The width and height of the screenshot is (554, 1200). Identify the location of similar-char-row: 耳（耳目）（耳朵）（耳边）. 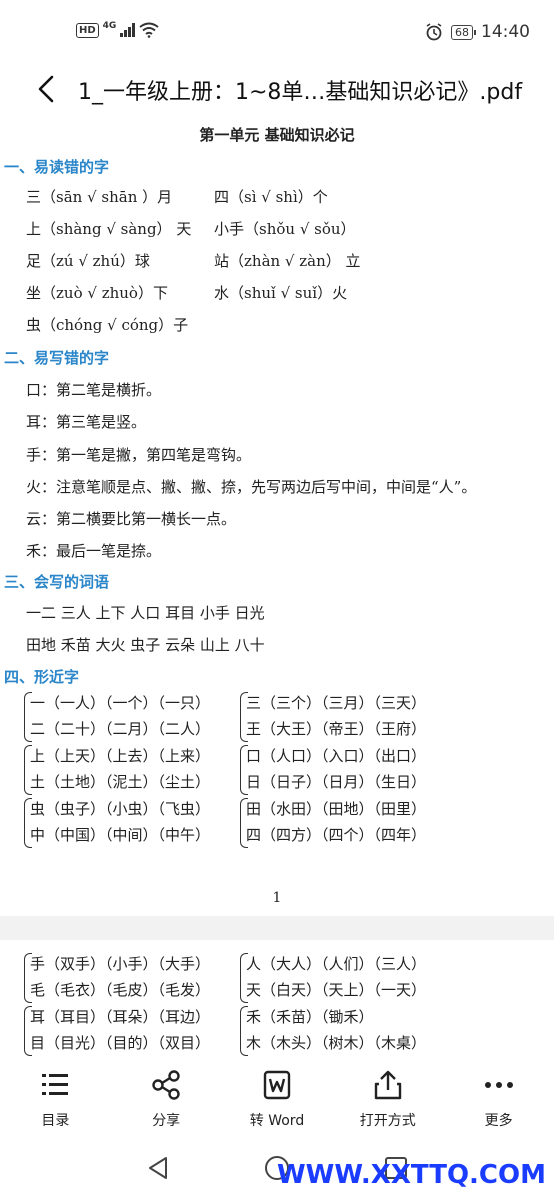
(120, 1017).